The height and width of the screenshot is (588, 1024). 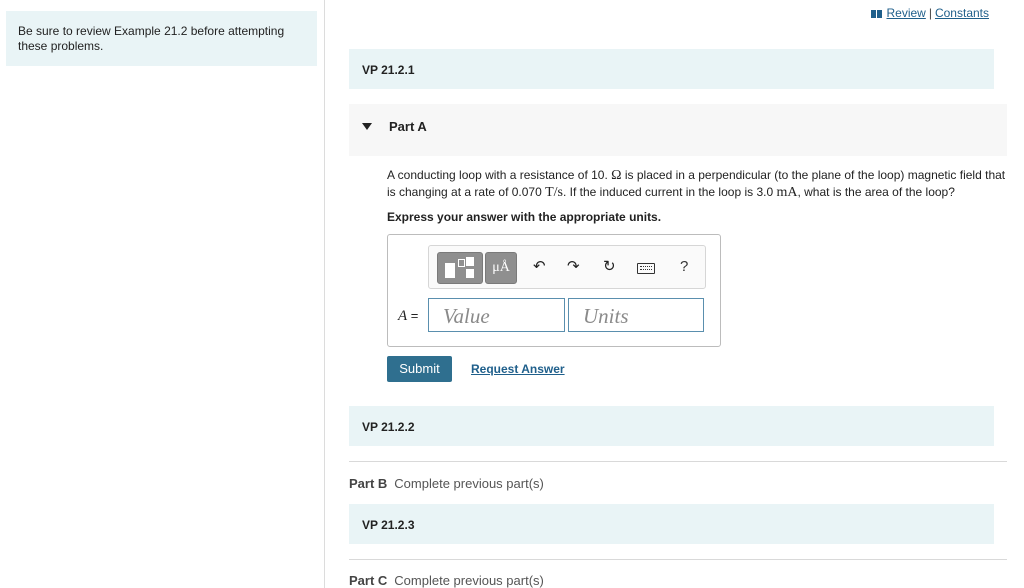 What do you see at coordinates (501, 268) in the screenshot?
I see `units-button: μÅ` at bounding box center [501, 268].